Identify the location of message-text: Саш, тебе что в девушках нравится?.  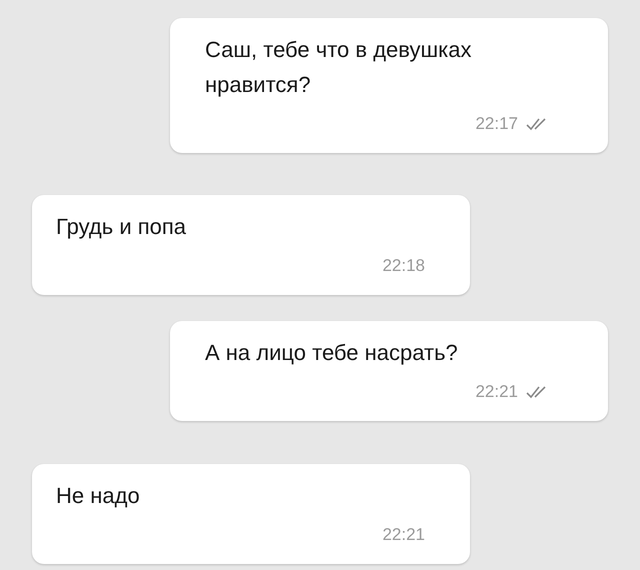
(338, 67).